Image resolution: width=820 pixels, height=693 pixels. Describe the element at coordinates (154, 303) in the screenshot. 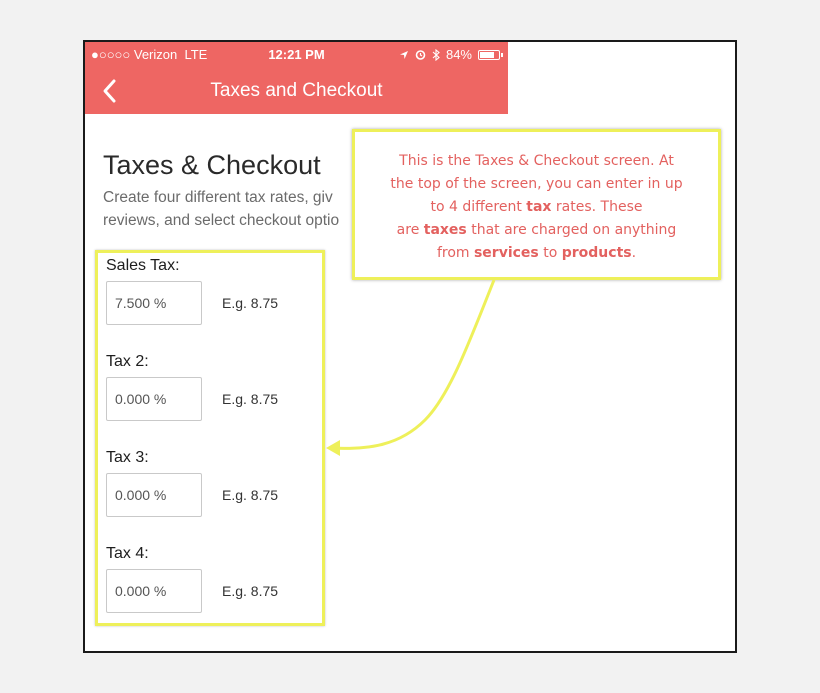

I see `sales-tax-input` at that location.